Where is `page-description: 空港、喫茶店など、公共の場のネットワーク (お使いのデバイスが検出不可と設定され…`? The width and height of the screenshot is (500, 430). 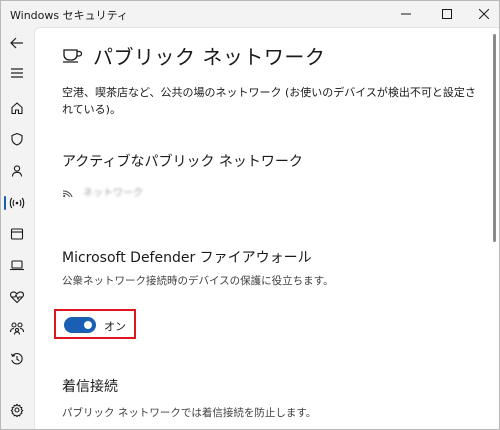 page-description: 空港、喫茶店など、公共の場のネットワーク (お使いのデバイスが検出不可と設定され… is located at coordinates (269, 101).